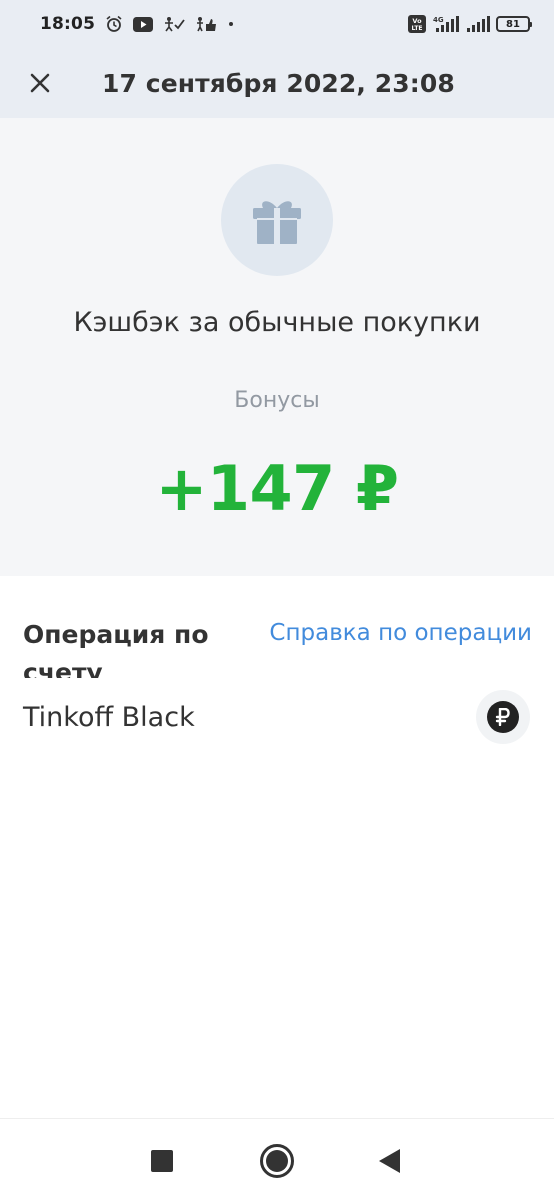  I want to click on recent-apps-icon, so click(162, 1161).